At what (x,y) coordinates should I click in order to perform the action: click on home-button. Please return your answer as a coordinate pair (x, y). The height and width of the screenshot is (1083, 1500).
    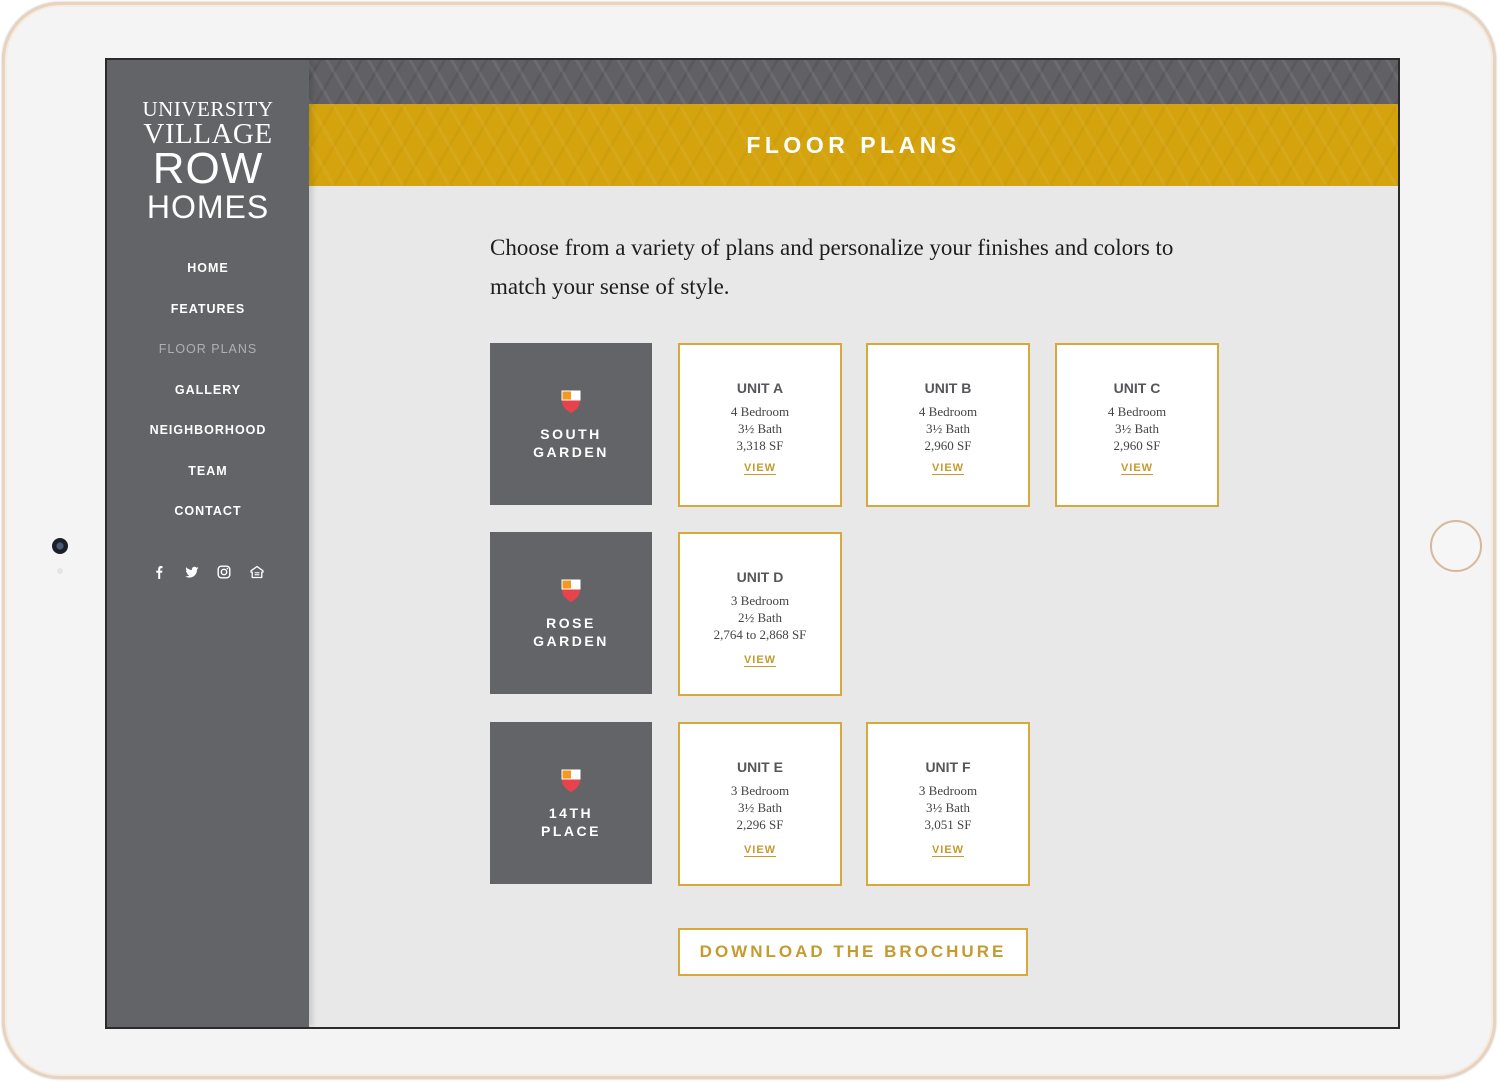
    Looking at the image, I should click on (1456, 546).